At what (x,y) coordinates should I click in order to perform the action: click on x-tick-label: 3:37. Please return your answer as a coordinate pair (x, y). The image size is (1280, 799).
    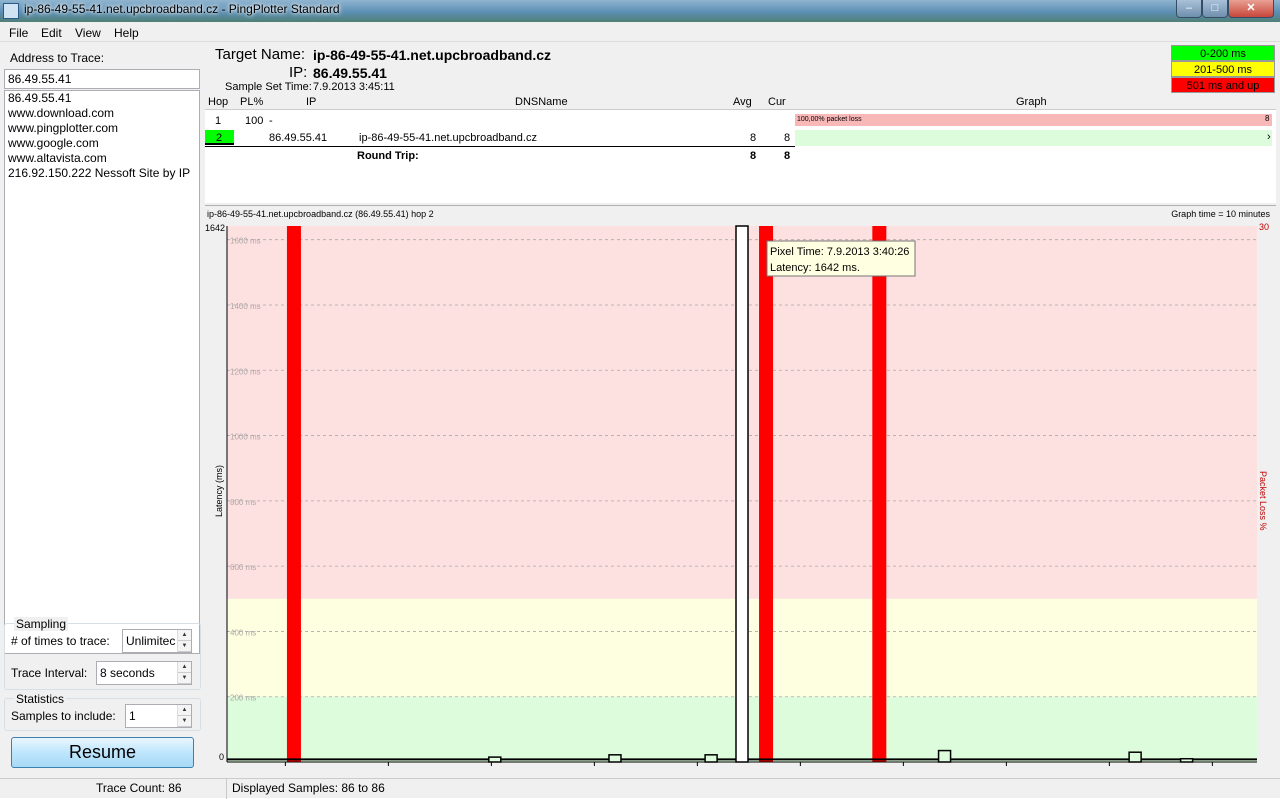
    Looking at the image, I should click on (389, 765).